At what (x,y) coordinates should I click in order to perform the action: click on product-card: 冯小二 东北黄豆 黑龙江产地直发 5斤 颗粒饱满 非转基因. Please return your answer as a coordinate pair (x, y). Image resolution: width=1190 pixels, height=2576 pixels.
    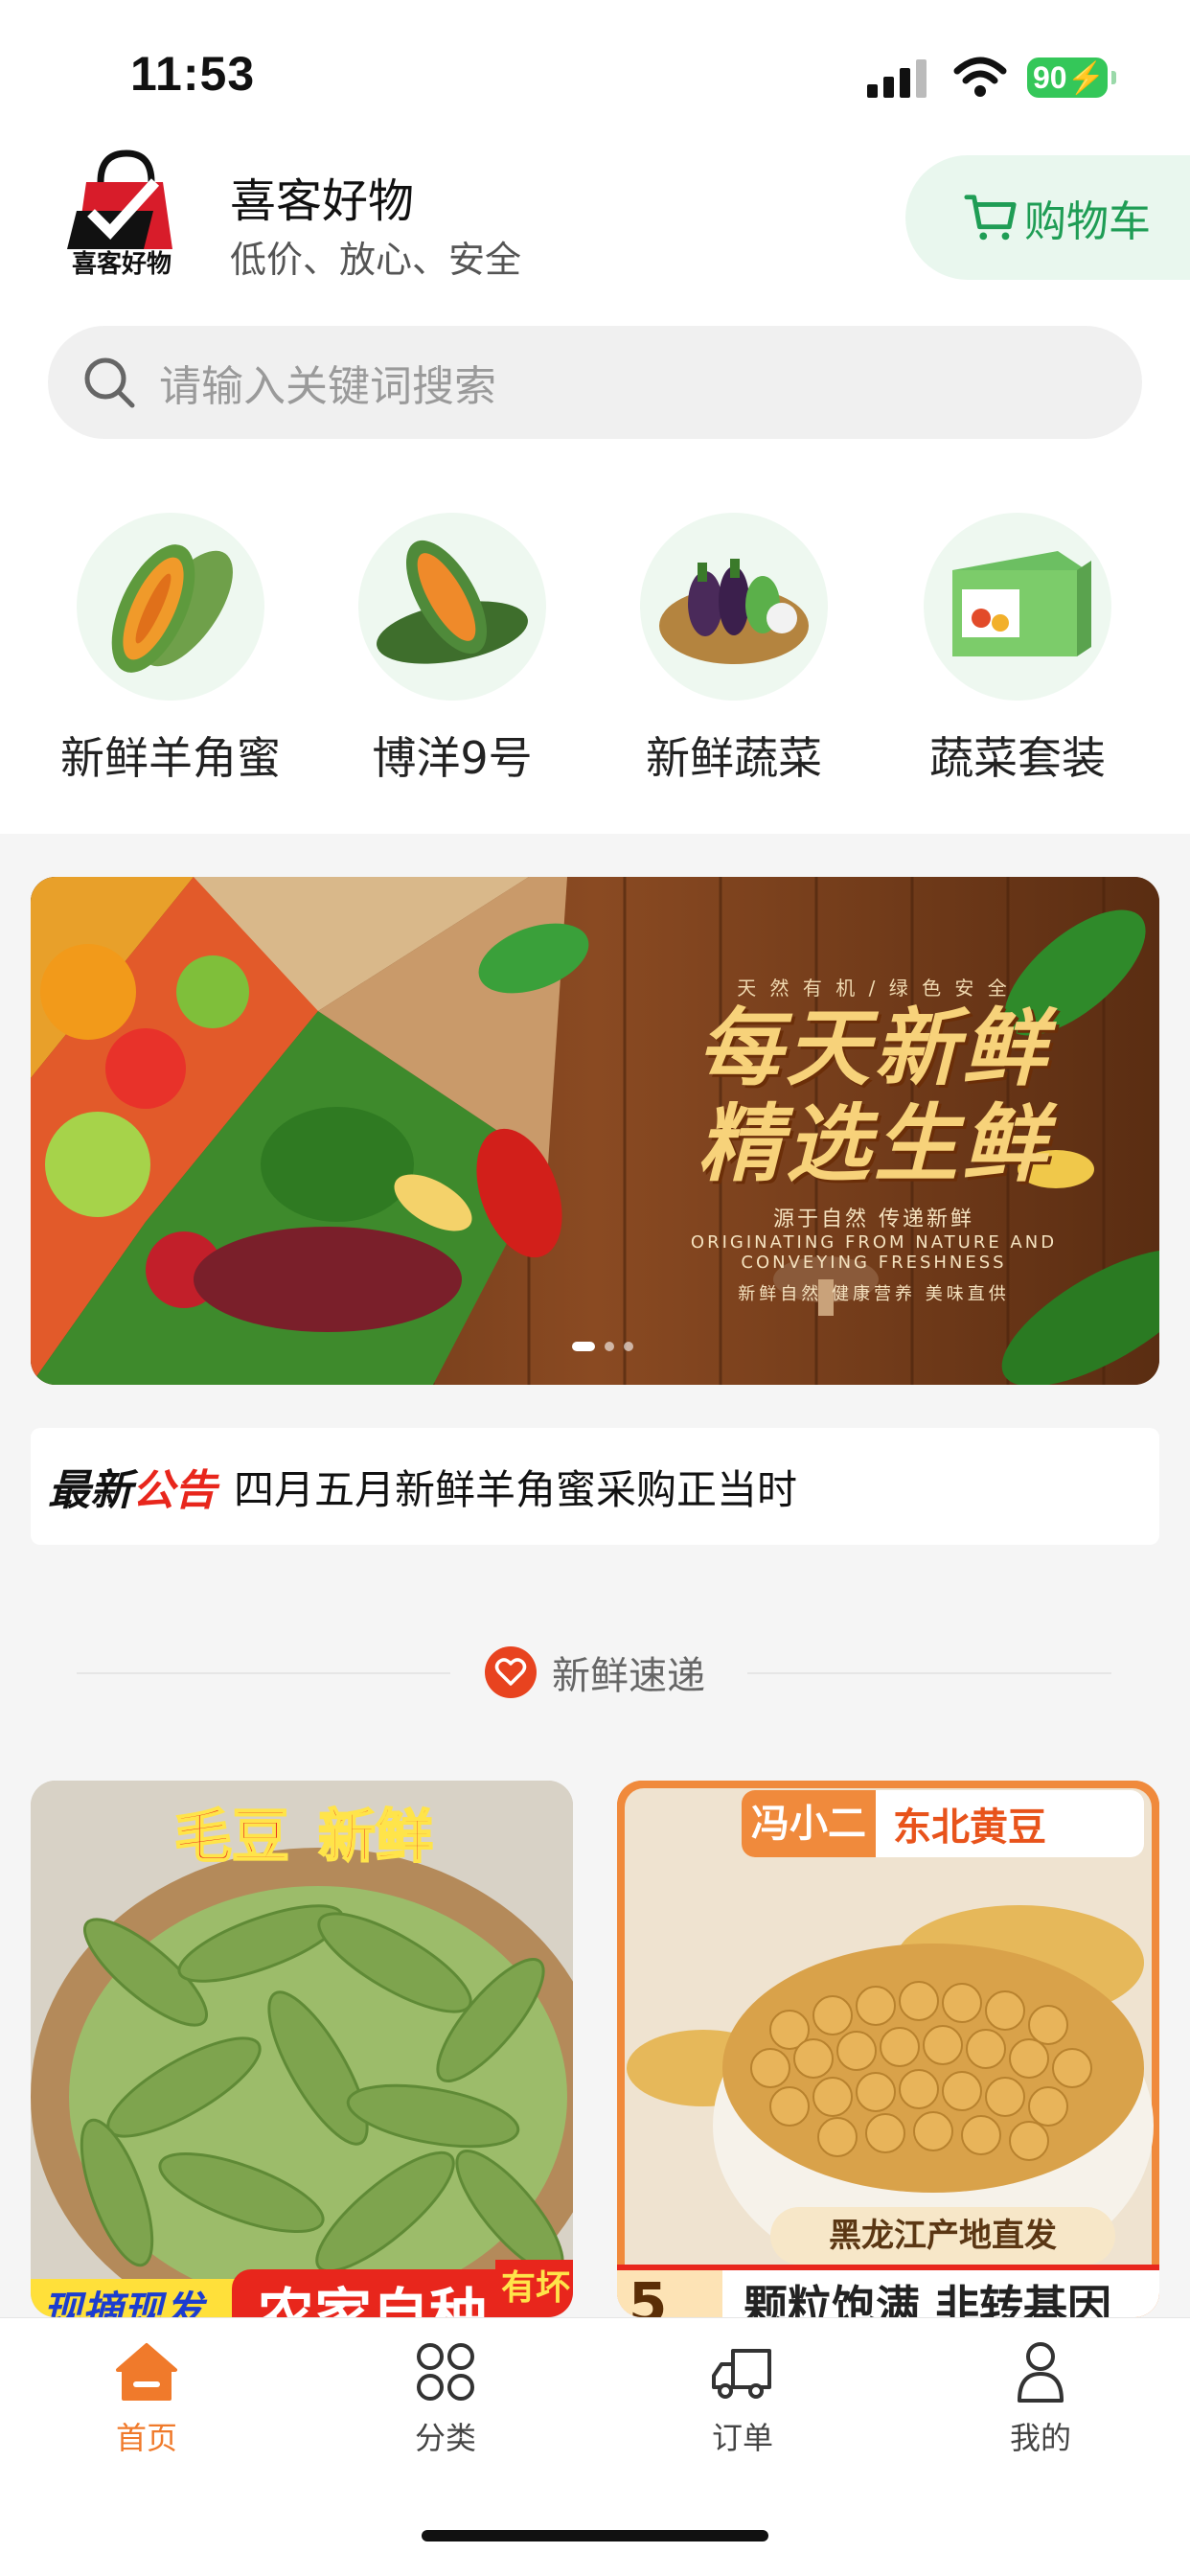
    Looking at the image, I should click on (888, 2049).